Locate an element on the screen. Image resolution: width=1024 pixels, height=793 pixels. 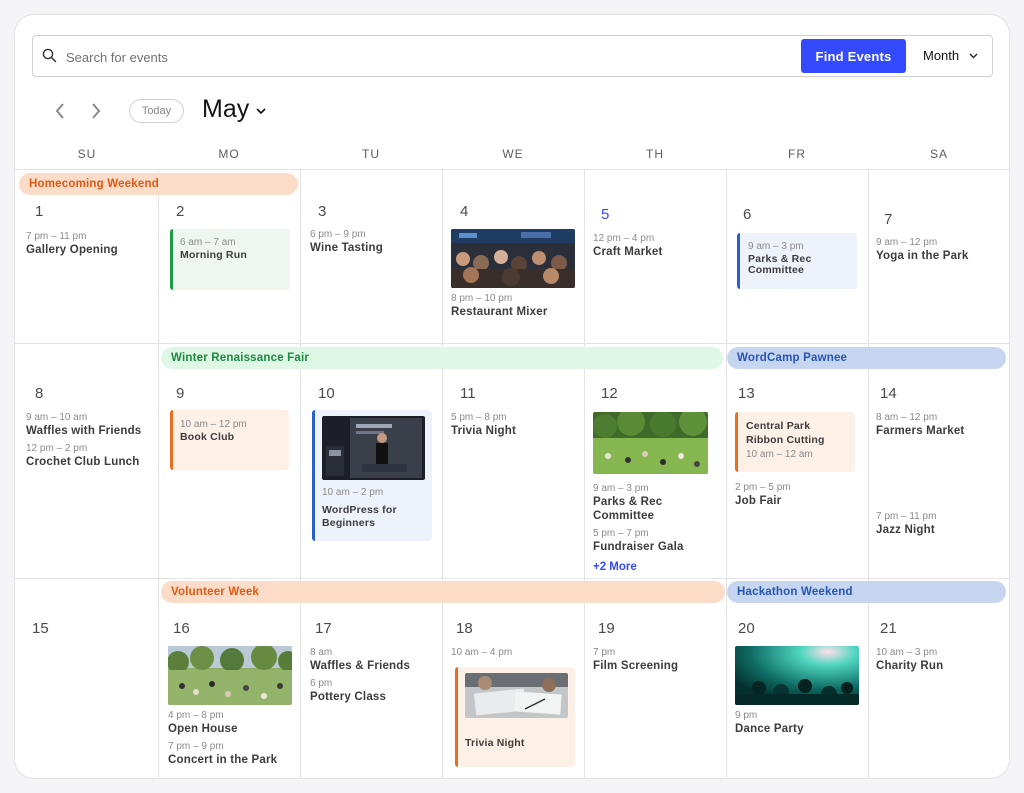
weekday-friday: FR is located at coordinates (797, 154).